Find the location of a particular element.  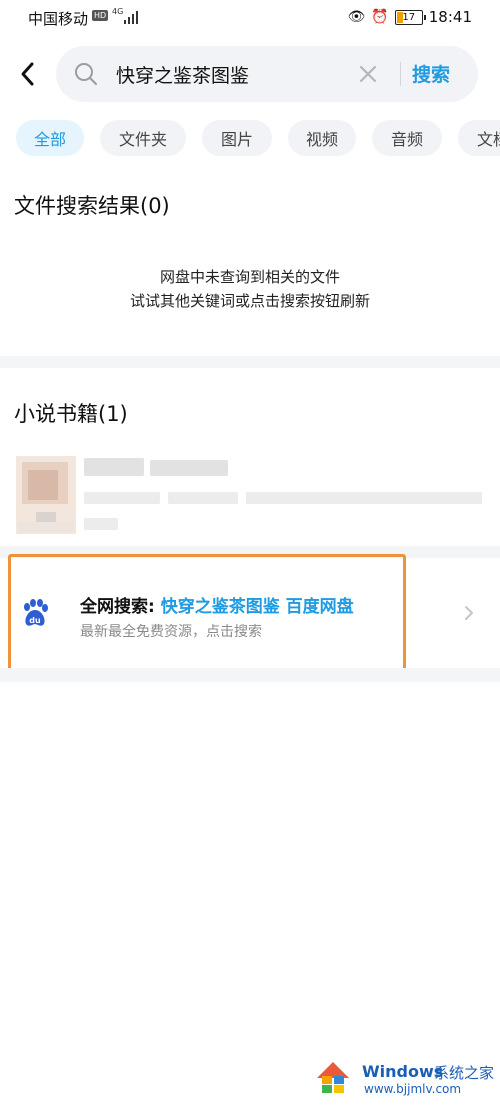

watermark-brand: Windows is located at coordinates (403, 1071).